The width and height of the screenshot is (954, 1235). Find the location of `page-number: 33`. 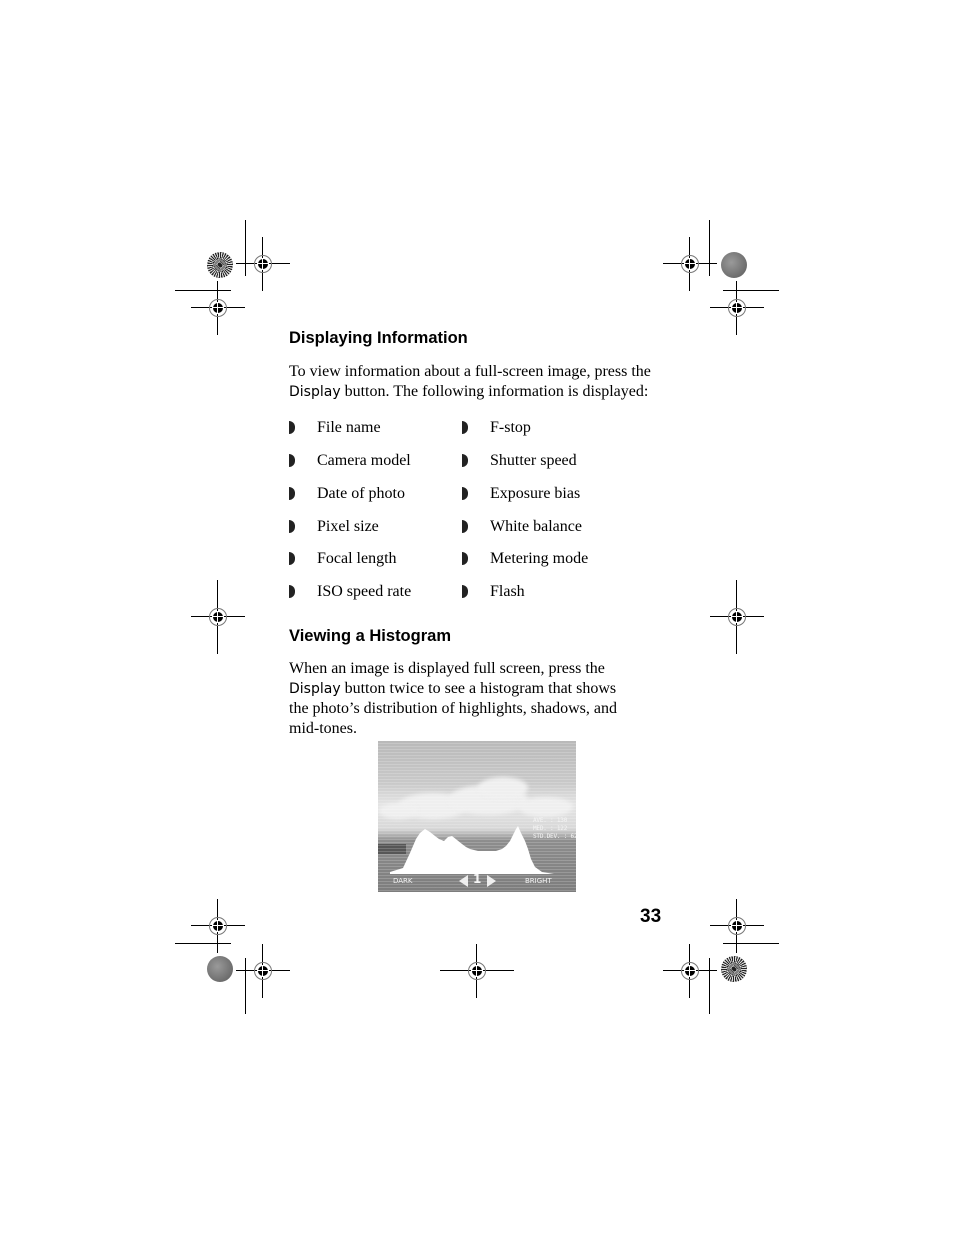

page-number: 33 is located at coordinates (651, 916).